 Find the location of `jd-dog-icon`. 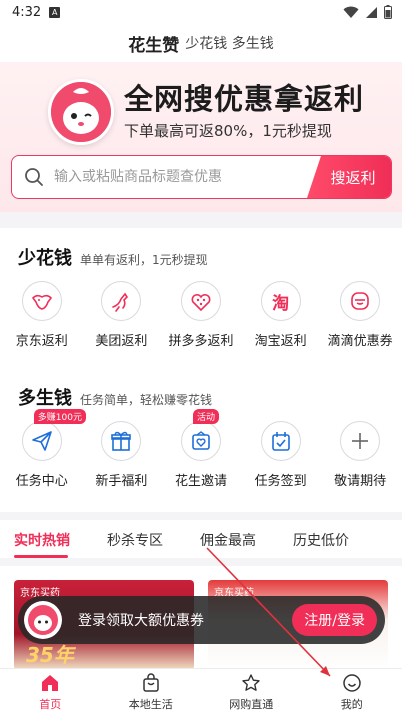

jd-dog-icon is located at coordinates (41, 301).